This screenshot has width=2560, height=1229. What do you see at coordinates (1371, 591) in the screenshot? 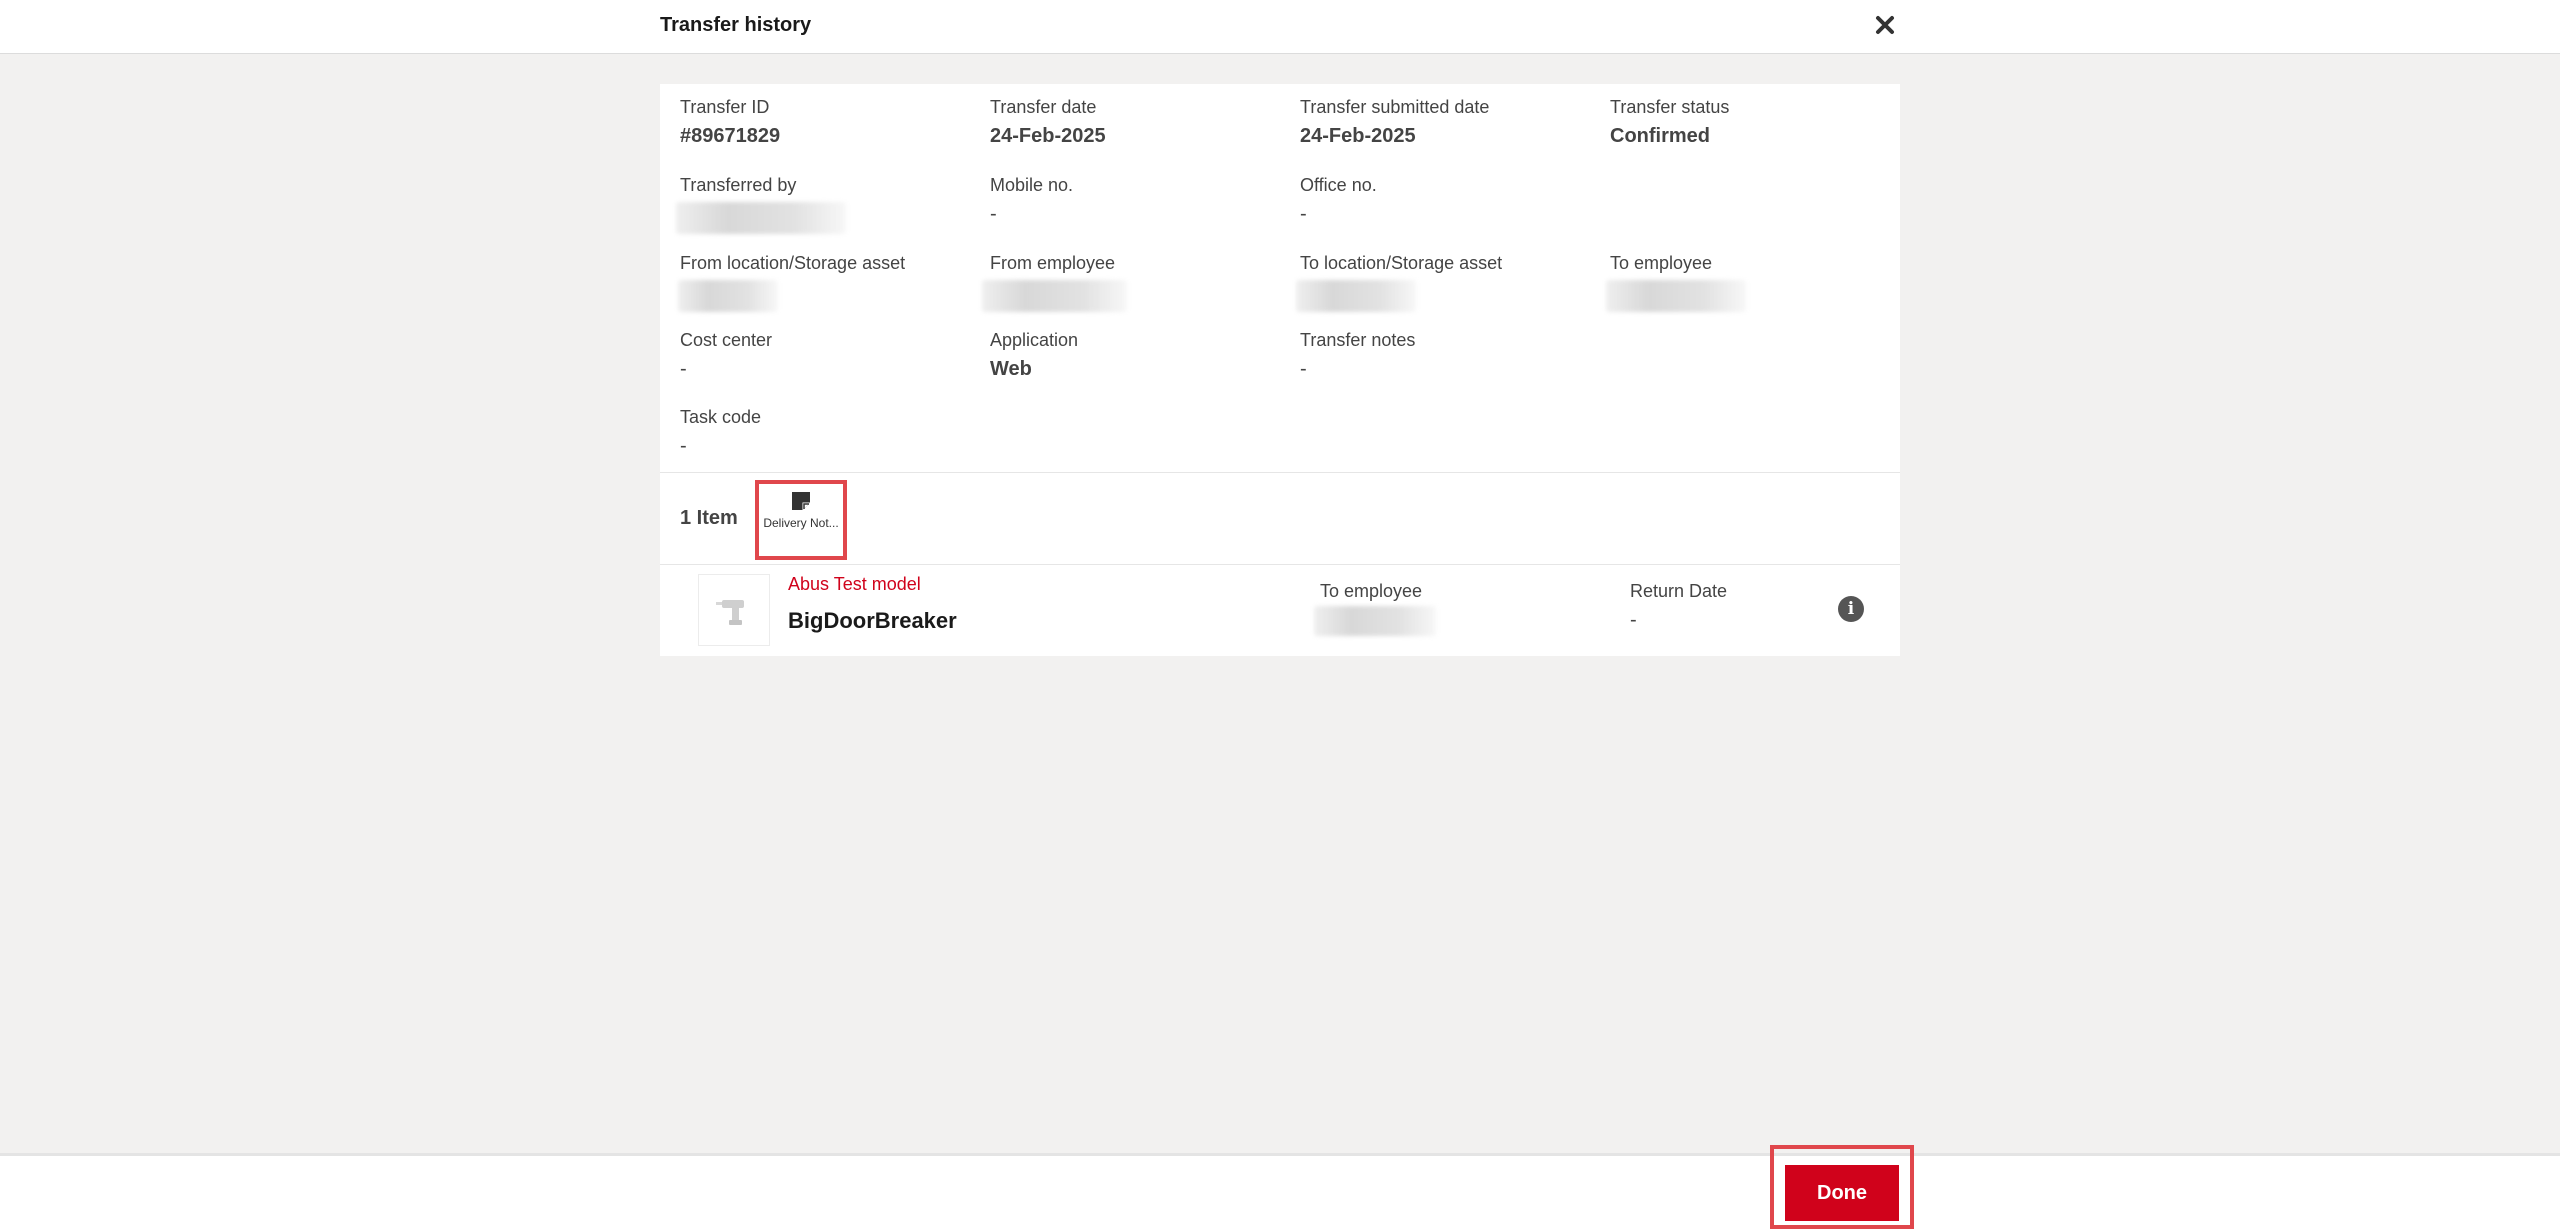
I see `item-to-employee-label: To employee` at bounding box center [1371, 591].